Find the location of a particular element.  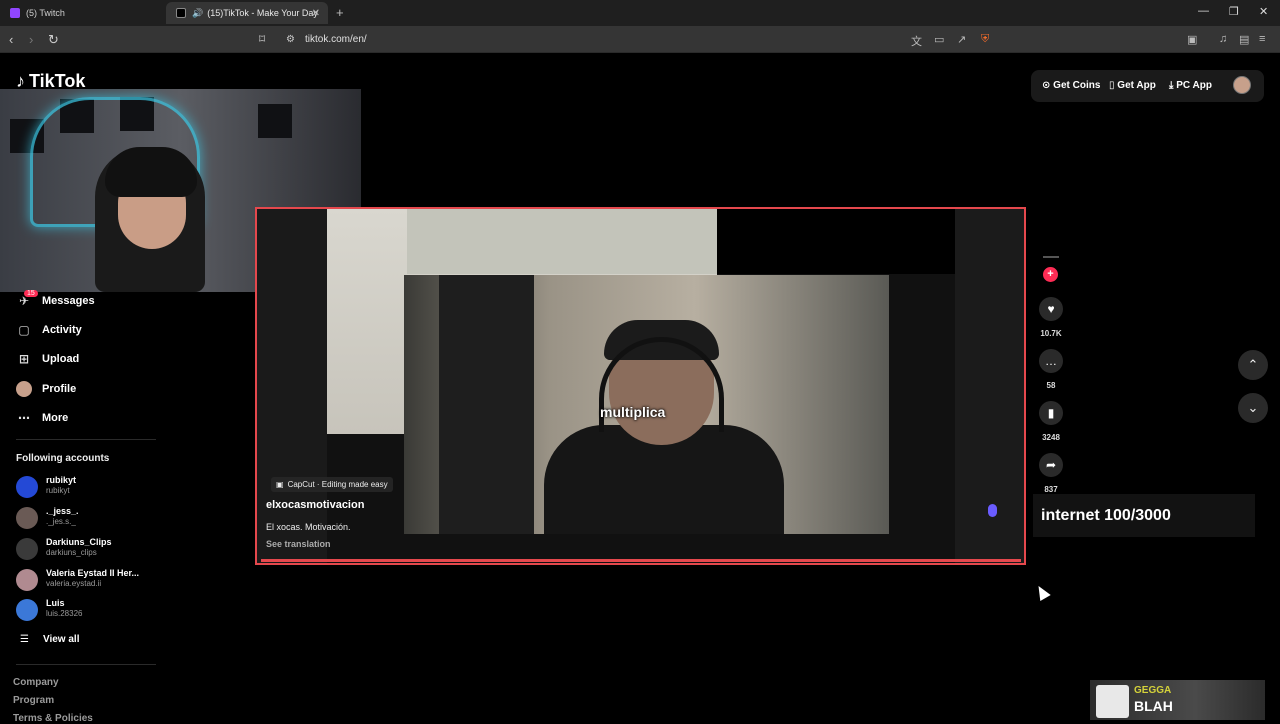

messages-icon: ✈ is located at coordinates (24, 301).